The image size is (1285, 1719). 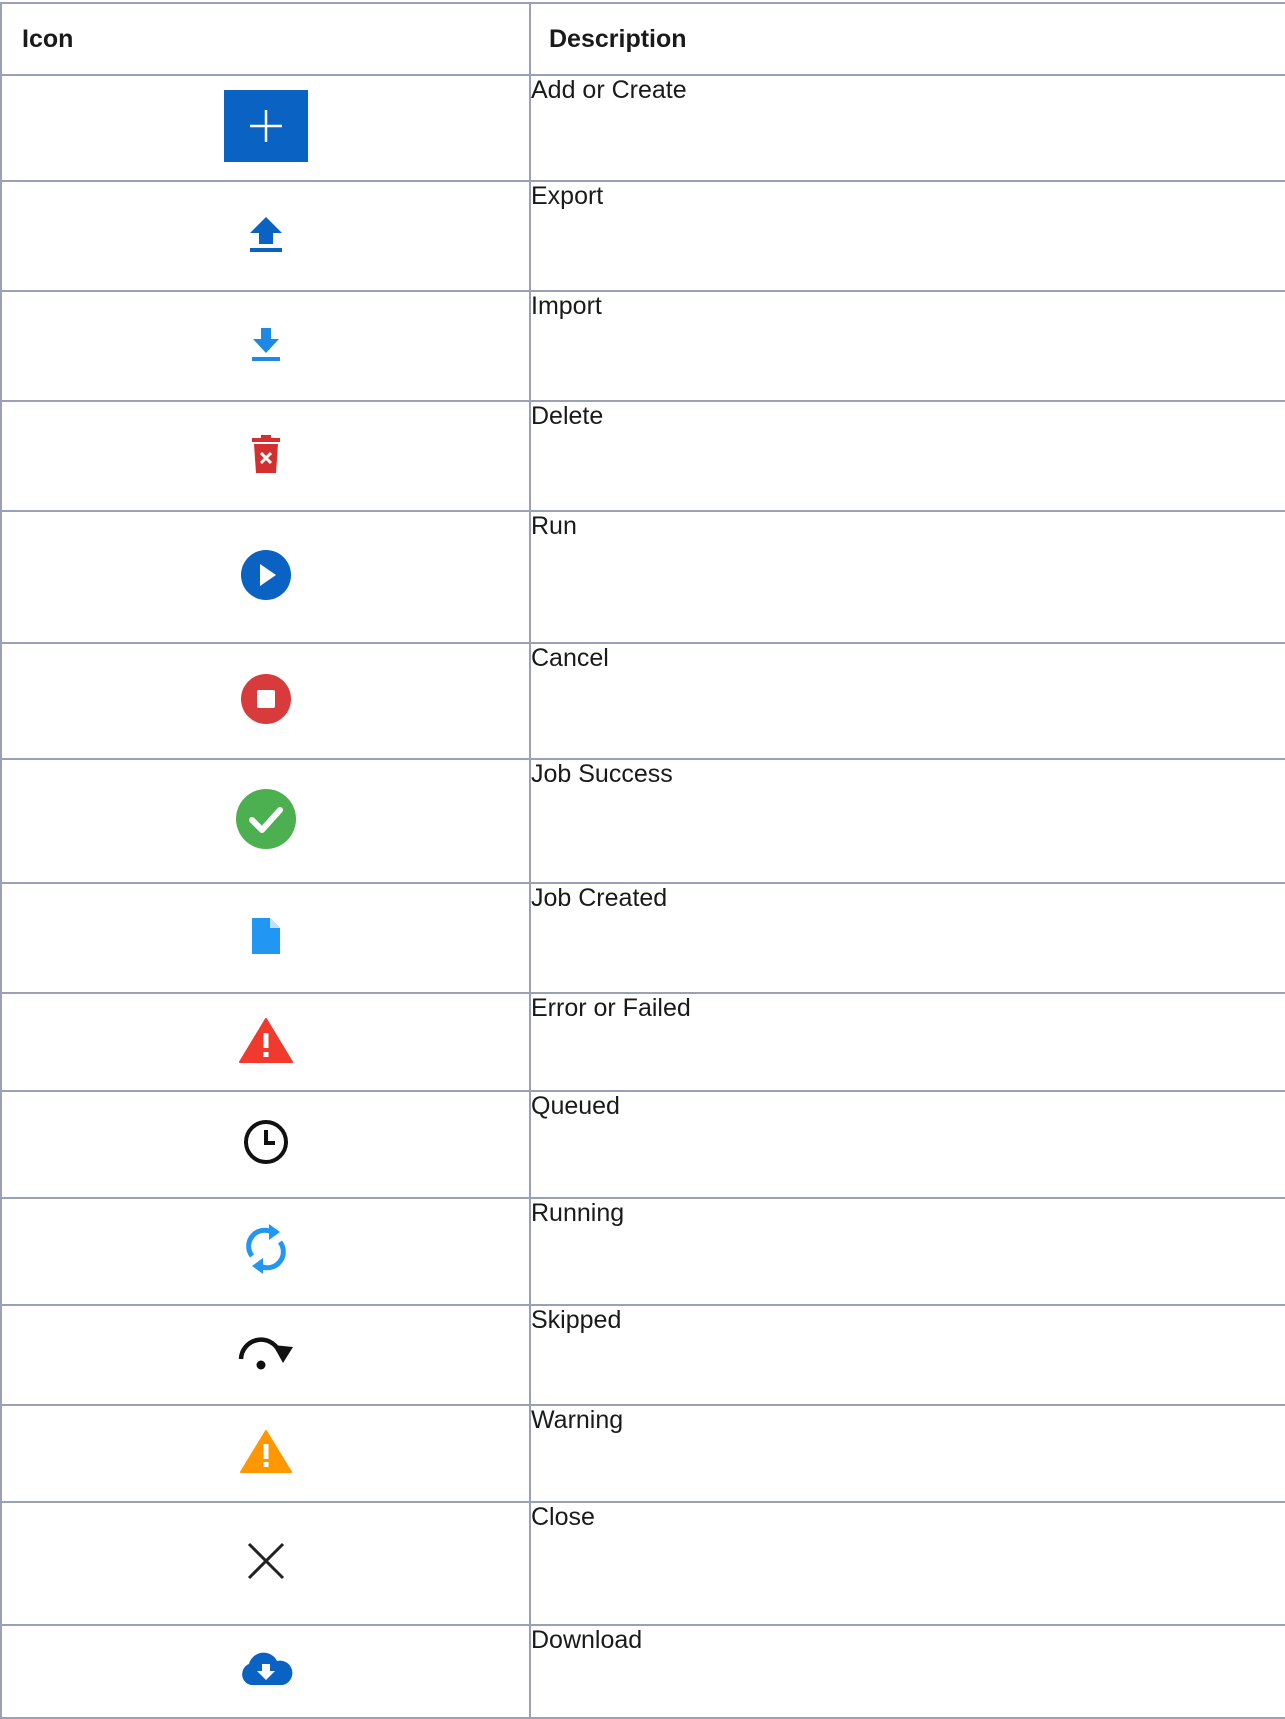 I want to click on export-icon, so click(x=266, y=234).